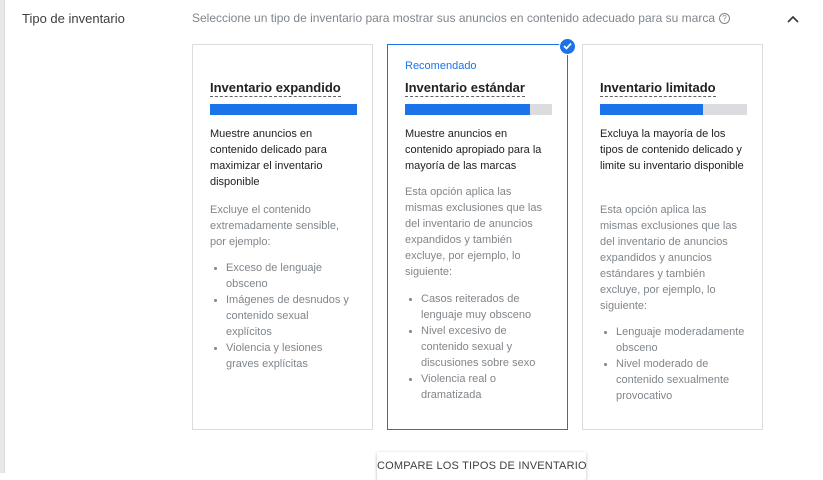  Describe the element at coordinates (478, 387) in the screenshot. I see `list-item: Violencia real o dramatizada` at that location.